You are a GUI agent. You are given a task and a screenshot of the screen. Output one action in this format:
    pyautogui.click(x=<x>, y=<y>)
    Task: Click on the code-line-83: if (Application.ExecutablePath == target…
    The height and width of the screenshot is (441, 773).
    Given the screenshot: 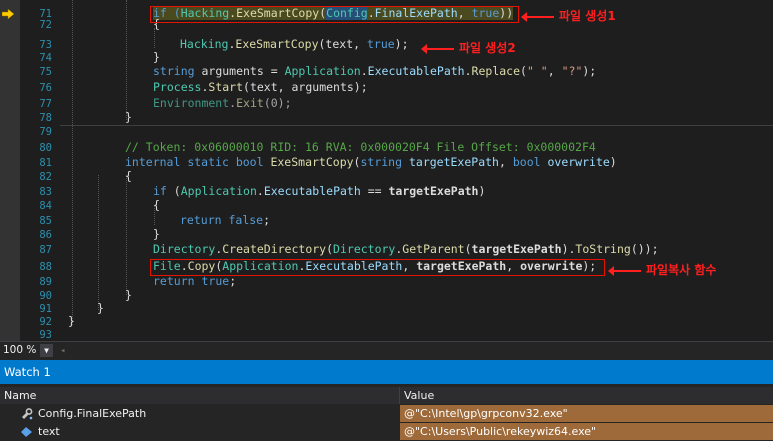 What is the action you would take?
    pyautogui.click(x=319, y=191)
    